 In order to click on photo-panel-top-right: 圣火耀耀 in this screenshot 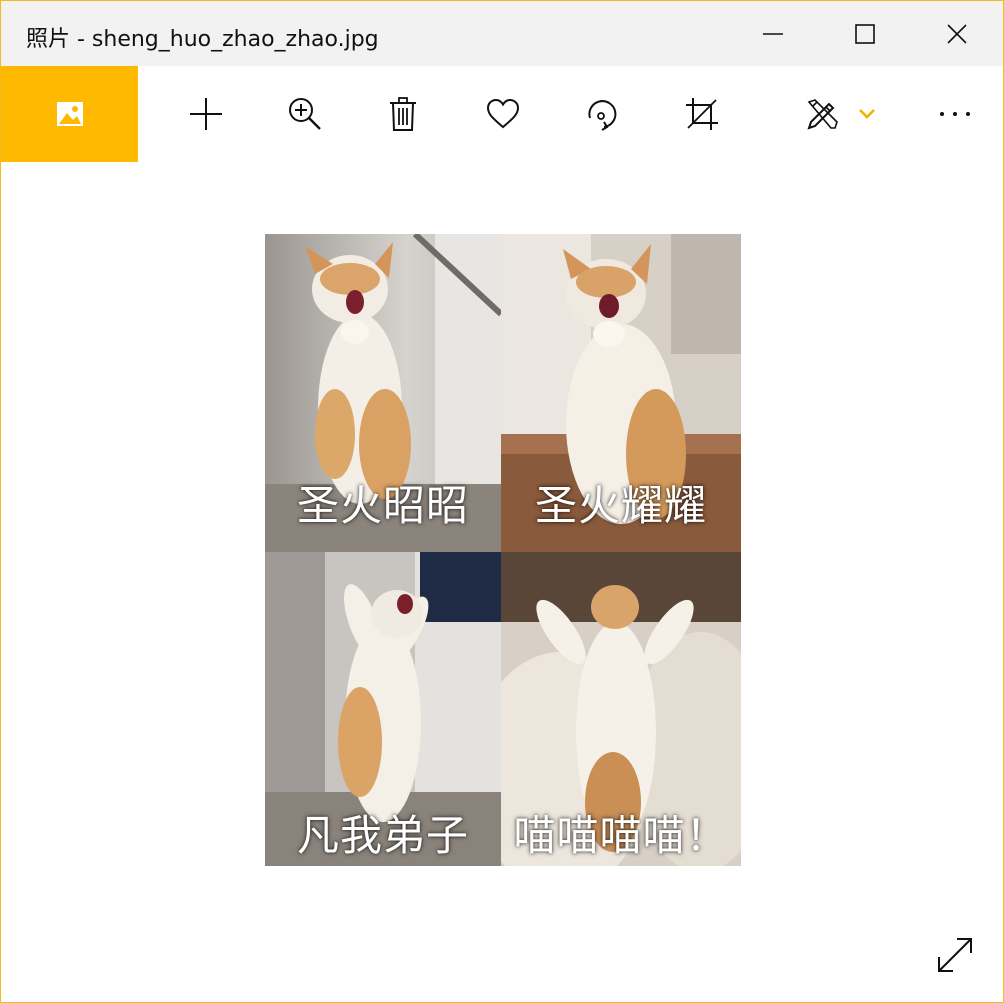, I will do `click(621, 393)`.